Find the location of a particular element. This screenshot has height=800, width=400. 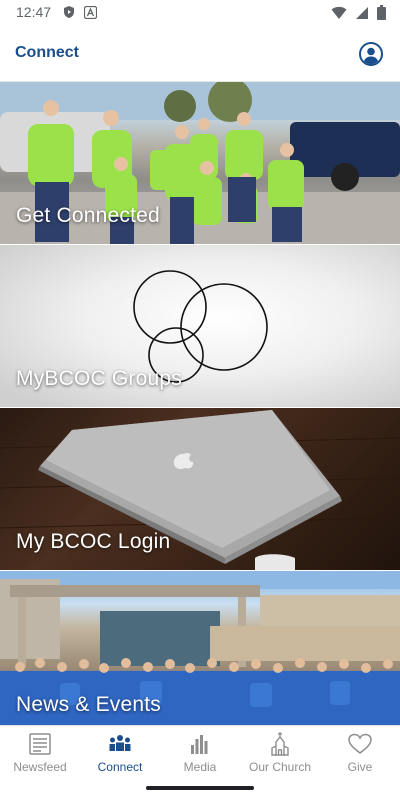

tile-label: News & Events is located at coordinates (88, 704).